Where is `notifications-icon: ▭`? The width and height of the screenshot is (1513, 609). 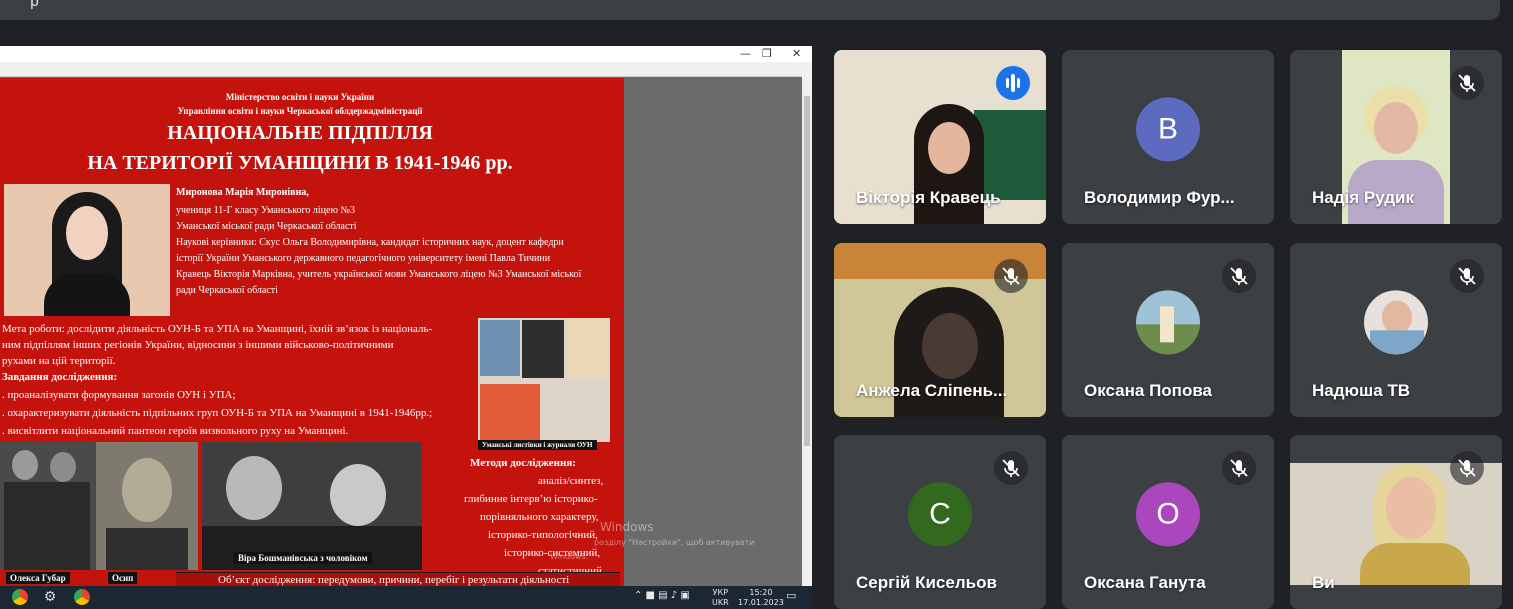
notifications-icon: ▭ is located at coordinates (791, 595).